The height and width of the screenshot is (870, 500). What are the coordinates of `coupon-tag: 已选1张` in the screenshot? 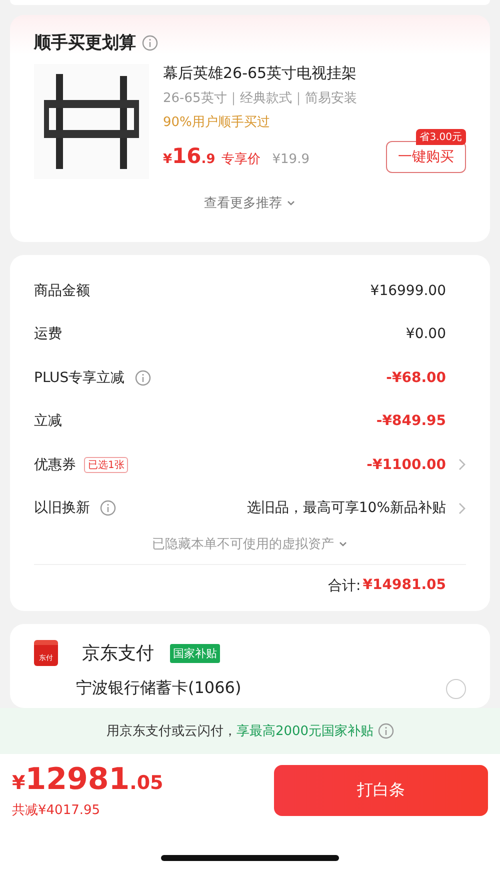 It's located at (106, 464).